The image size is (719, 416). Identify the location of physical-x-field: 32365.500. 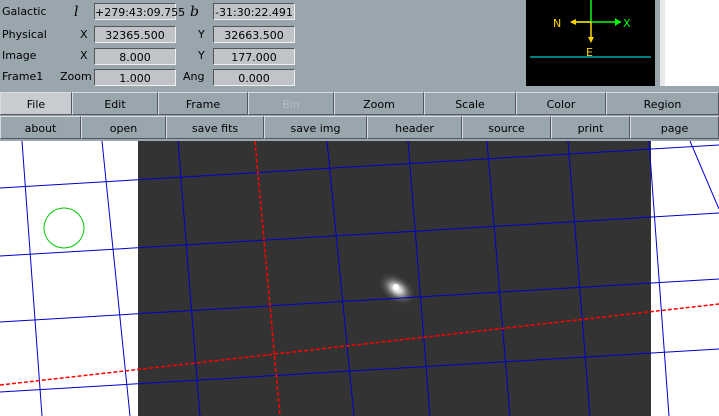
(135, 34).